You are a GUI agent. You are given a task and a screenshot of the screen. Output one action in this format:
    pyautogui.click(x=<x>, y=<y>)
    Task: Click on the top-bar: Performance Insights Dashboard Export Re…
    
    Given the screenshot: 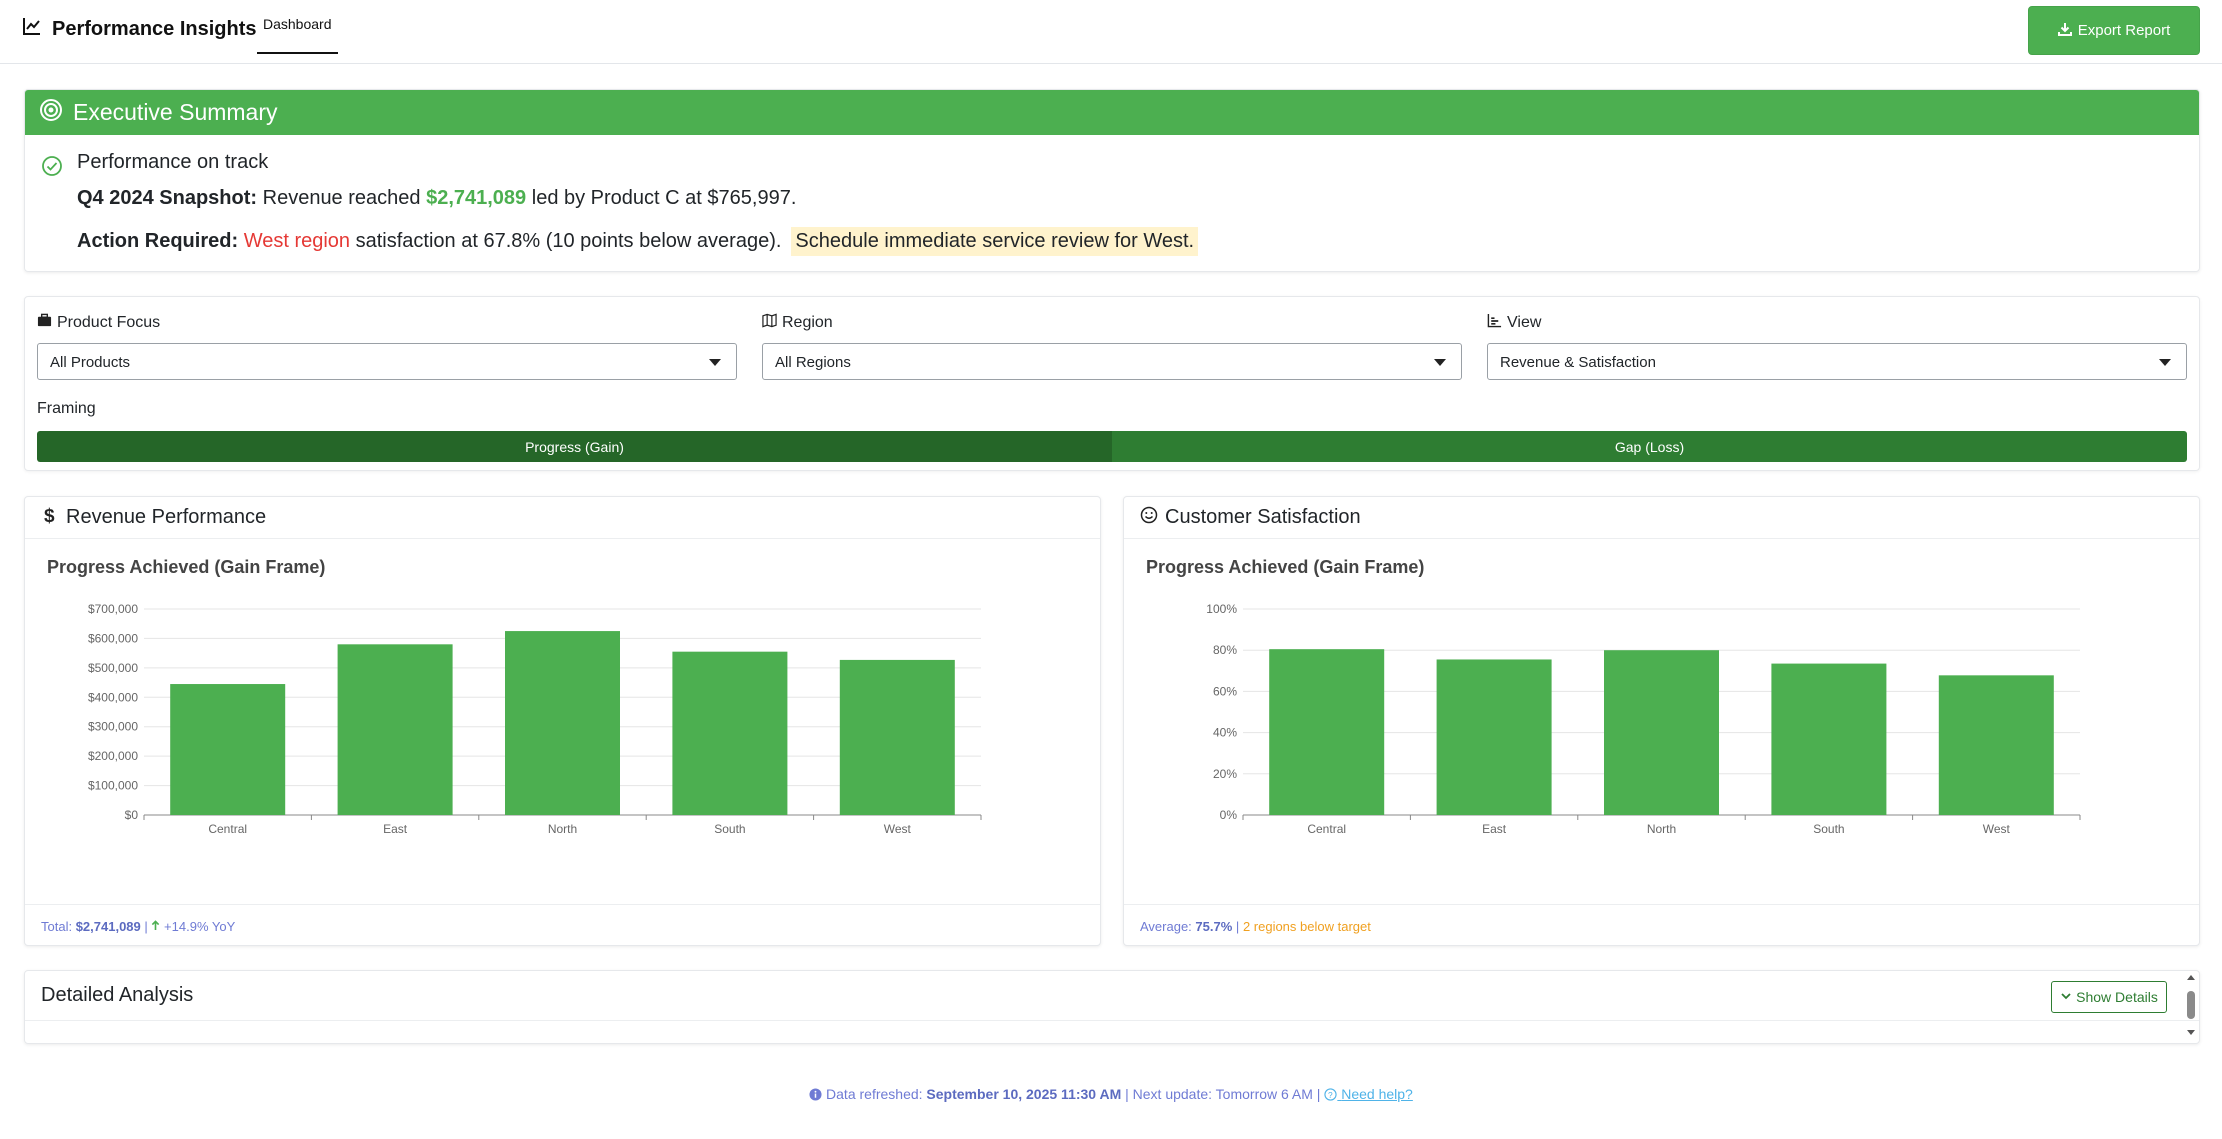 What is the action you would take?
    pyautogui.click(x=1111, y=32)
    